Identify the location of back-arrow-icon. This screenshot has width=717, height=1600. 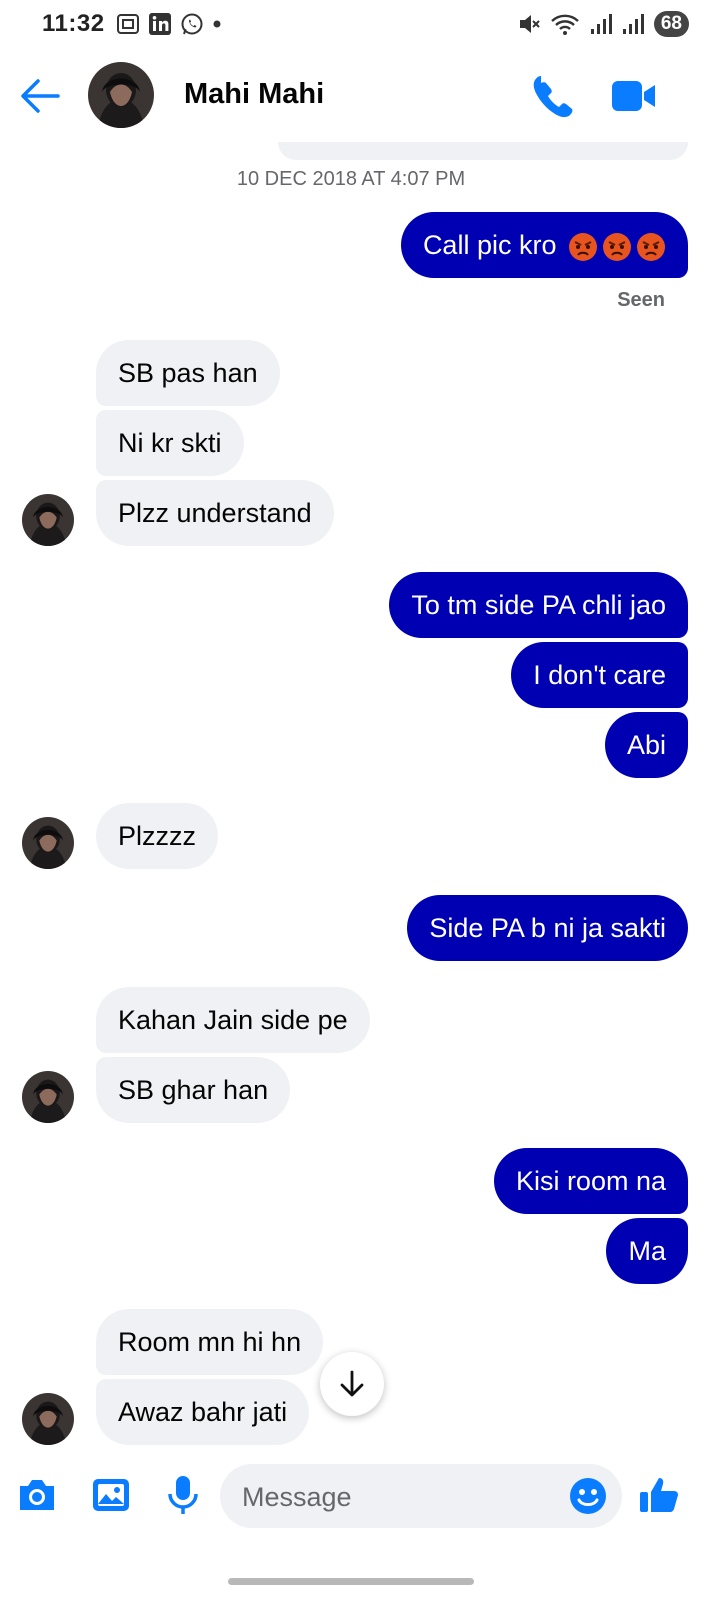
(40, 96).